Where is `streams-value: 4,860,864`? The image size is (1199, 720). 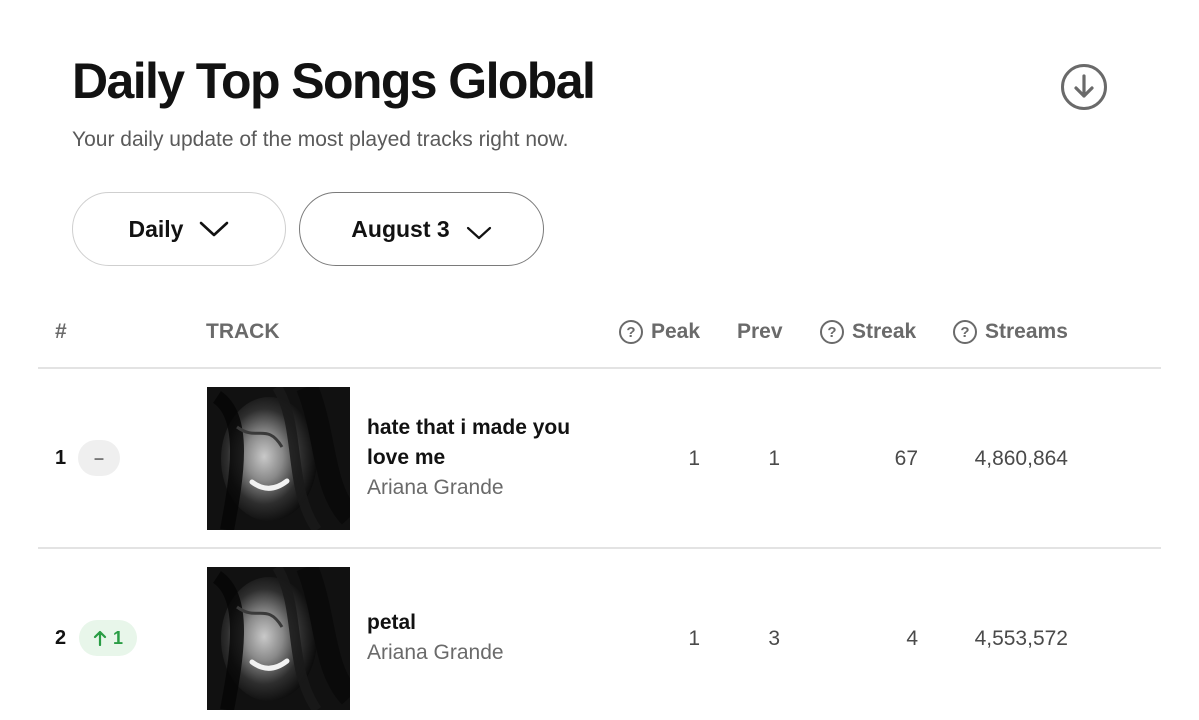 streams-value: 4,860,864 is located at coordinates (1021, 458).